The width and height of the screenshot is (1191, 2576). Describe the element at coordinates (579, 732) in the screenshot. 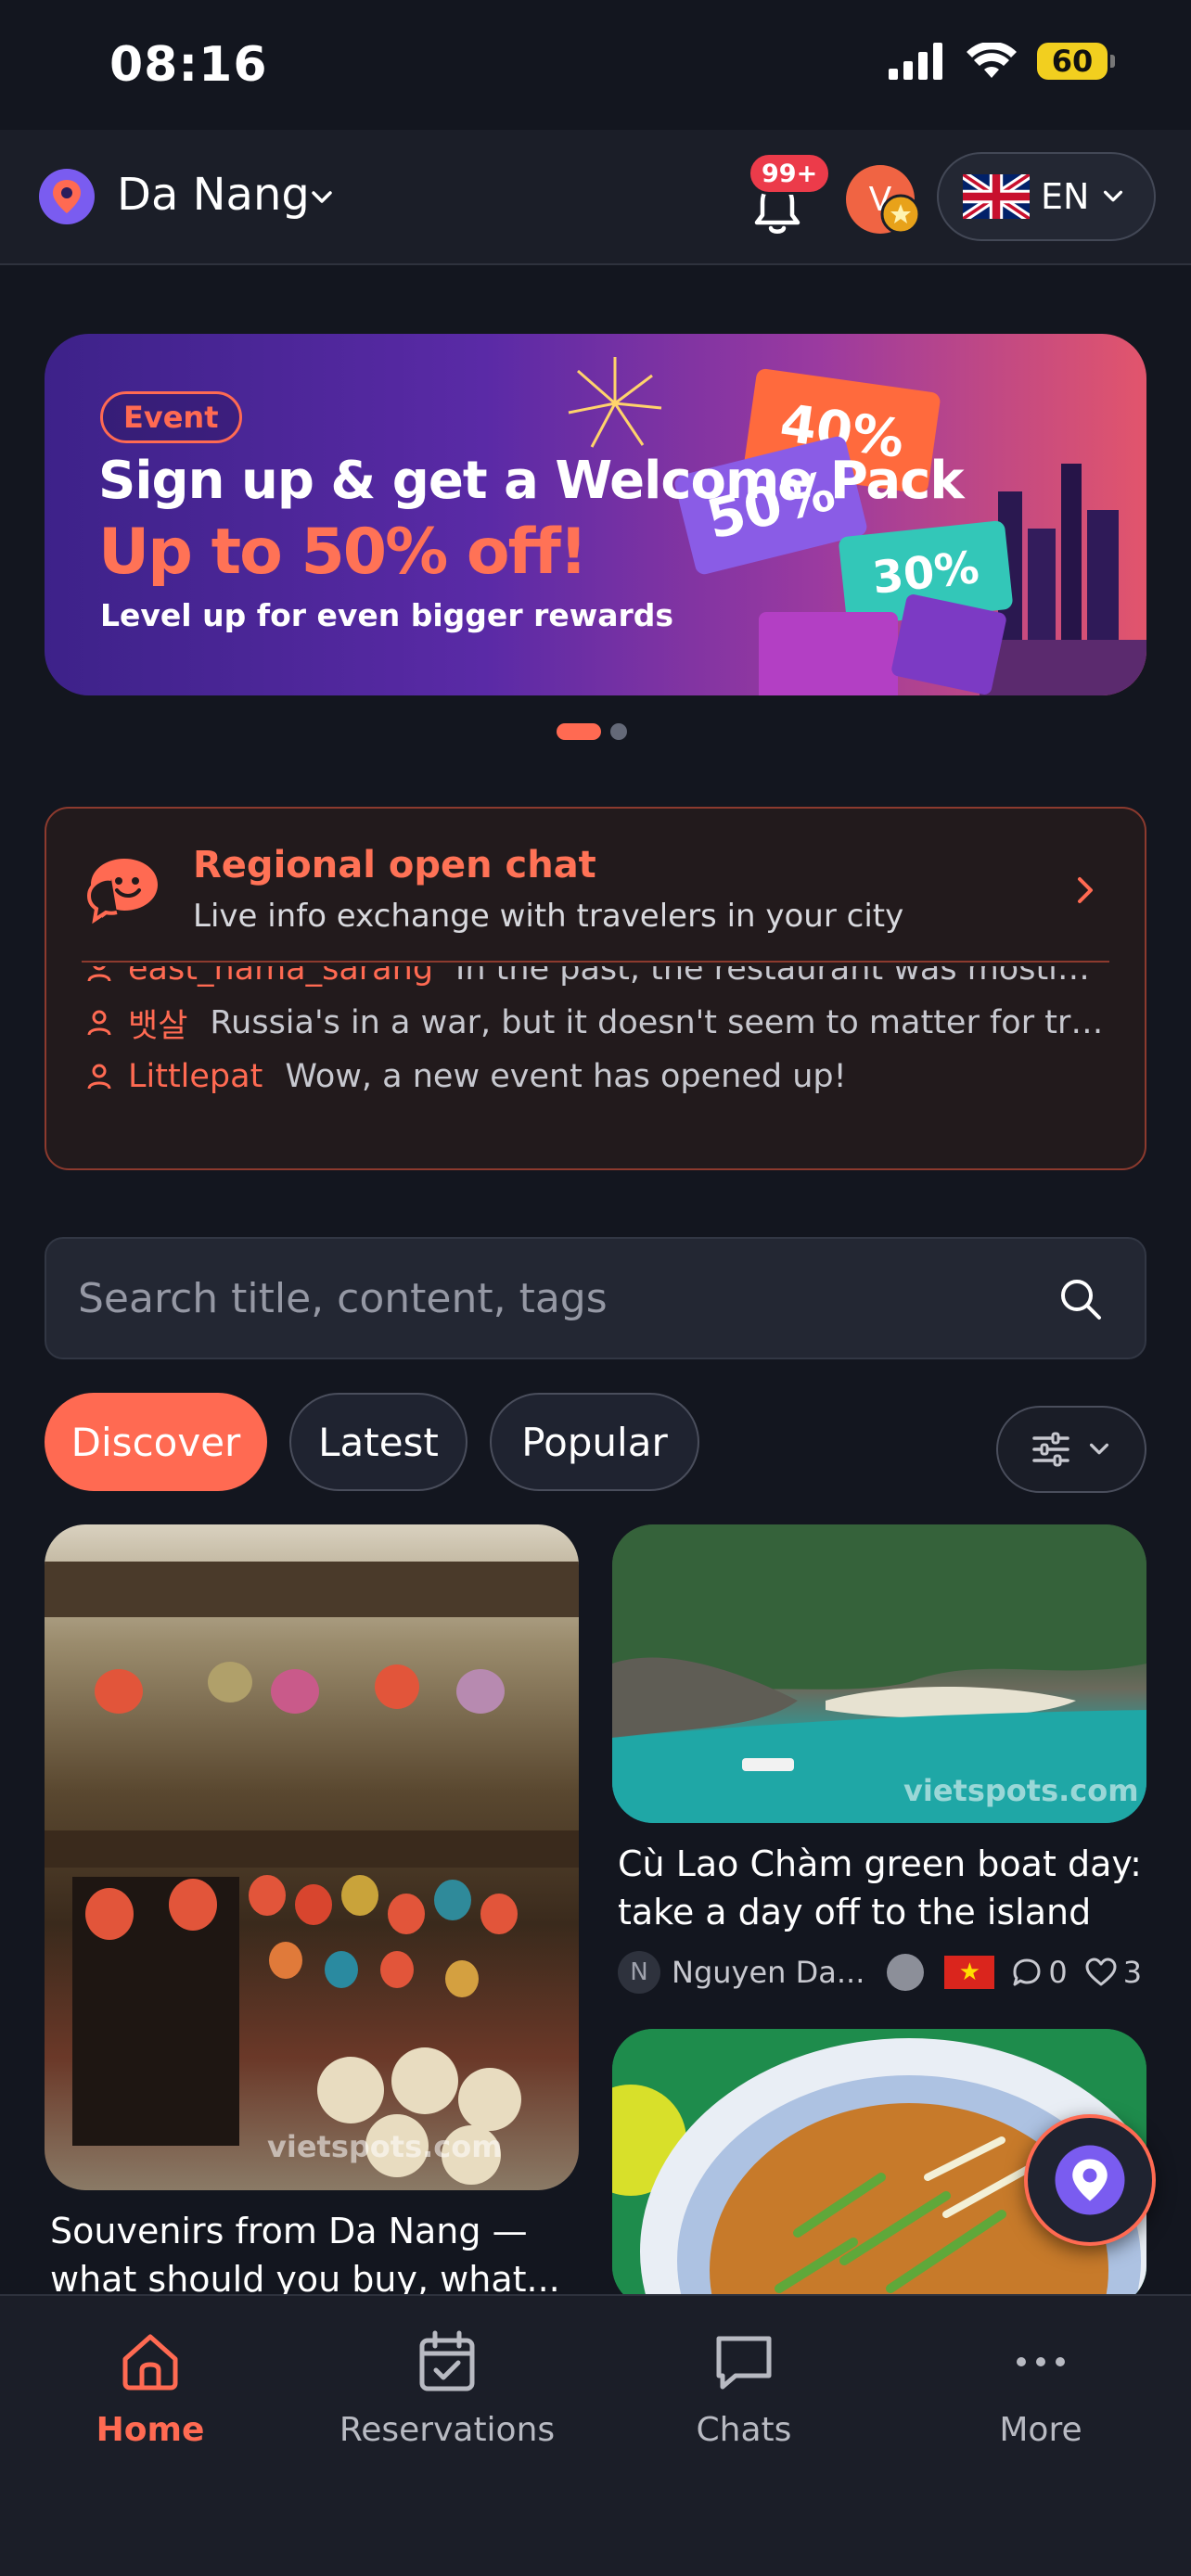

I see `carousel-dot-active` at that location.